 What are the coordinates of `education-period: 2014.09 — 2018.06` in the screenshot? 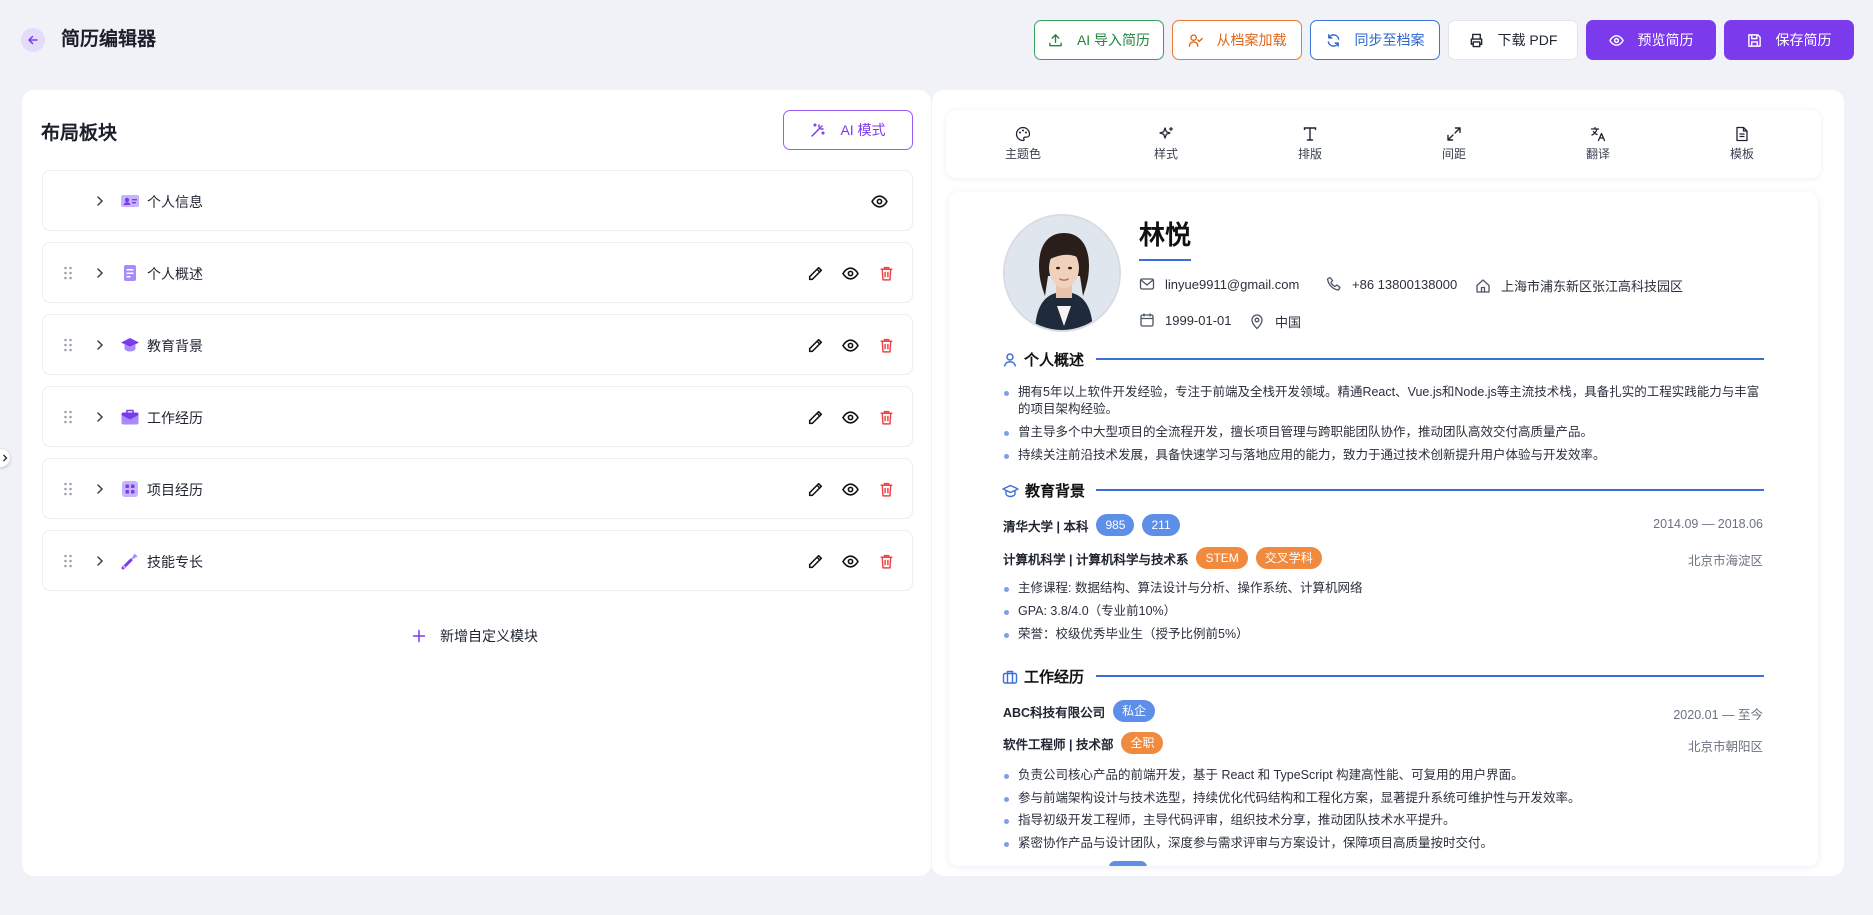 It's located at (1708, 524).